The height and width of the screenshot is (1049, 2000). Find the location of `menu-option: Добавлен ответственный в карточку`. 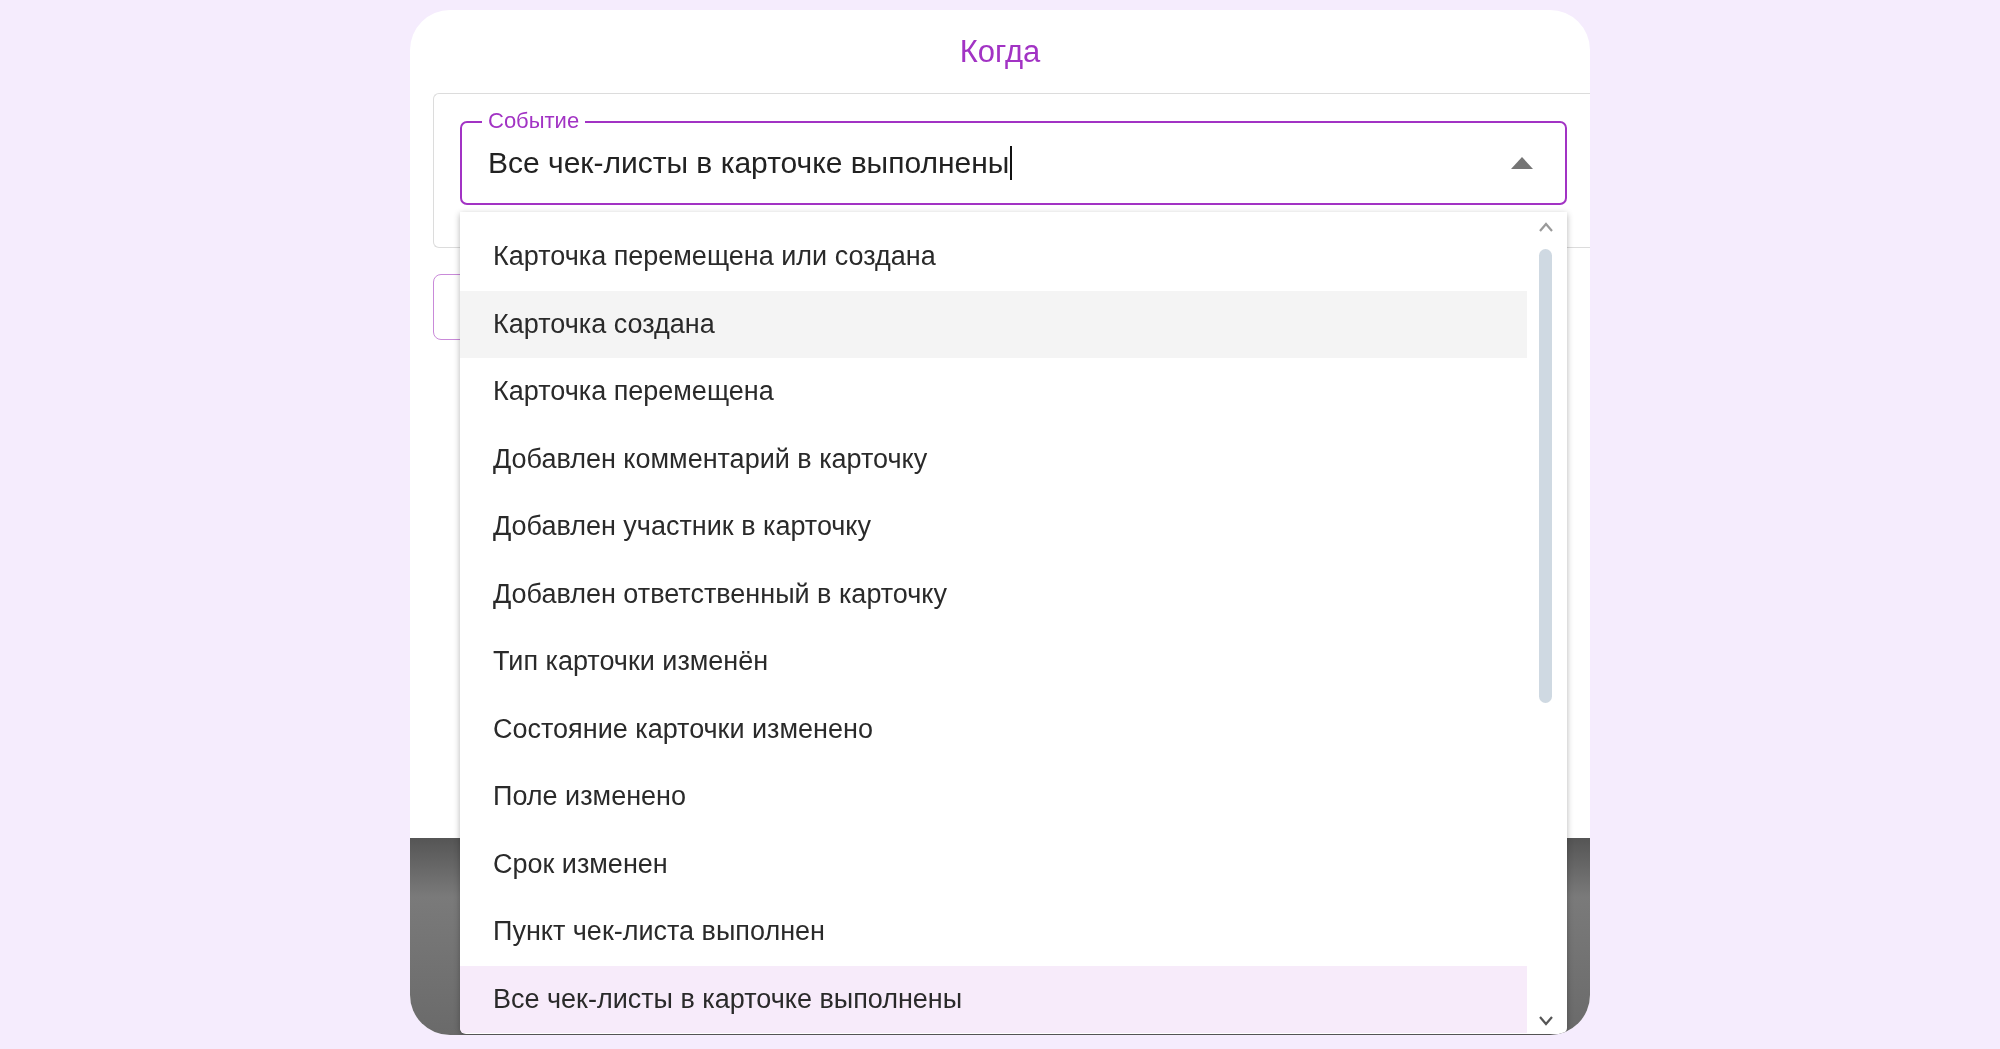

menu-option: Добавлен ответственный в карточку is located at coordinates (993, 594).